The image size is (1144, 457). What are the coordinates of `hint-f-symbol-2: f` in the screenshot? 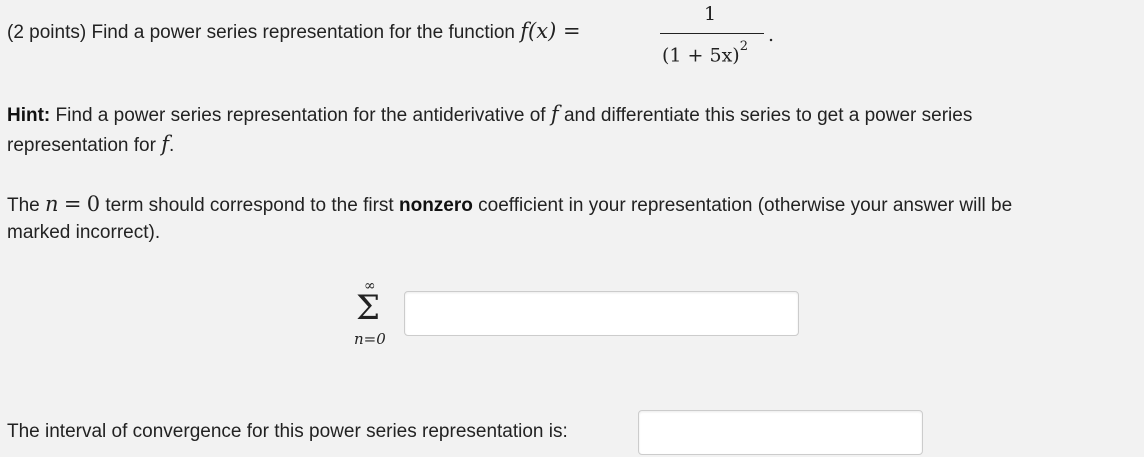 It's located at (165, 144).